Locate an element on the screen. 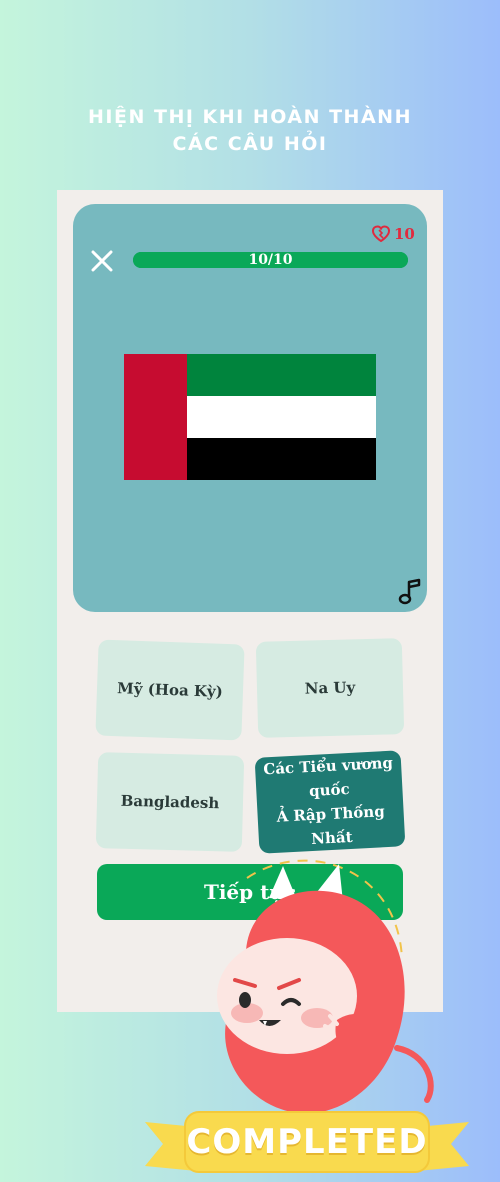  answer-1-label: Mỹ (Hoa Kỳ) is located at coordinates (170, 690).